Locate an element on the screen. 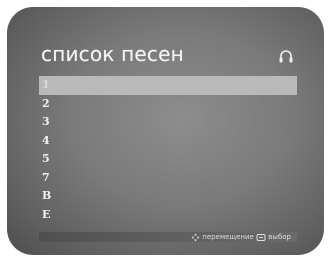  song-label: 2 is located at coordinates (46, 103).